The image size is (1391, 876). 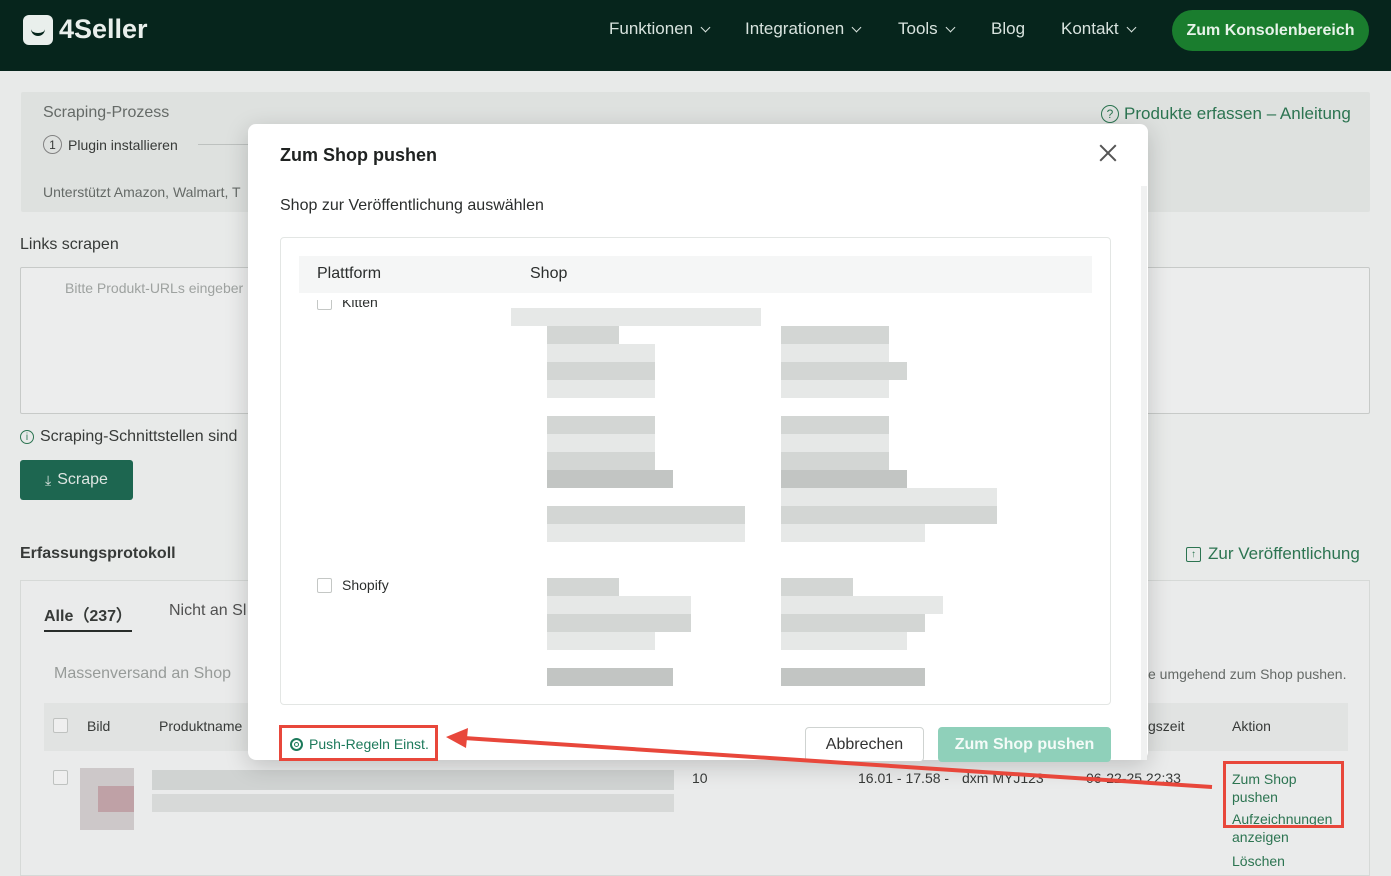 What do you see at coordinates (829, 758) in the screenshot?
I see `annotation-arrow` at bounding box center [829, 758].